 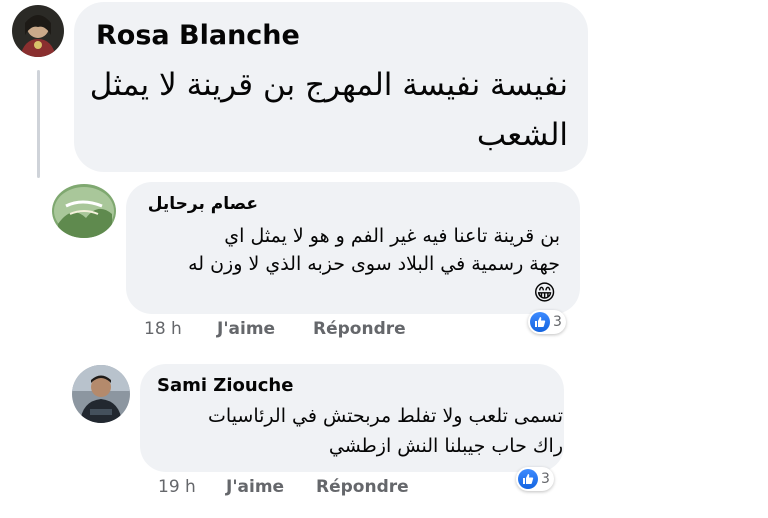 What do you see at coordinates (163, 329) in the screenshot?
I see `comment-timestamp: 18 h` at bounding box center [163, 329].